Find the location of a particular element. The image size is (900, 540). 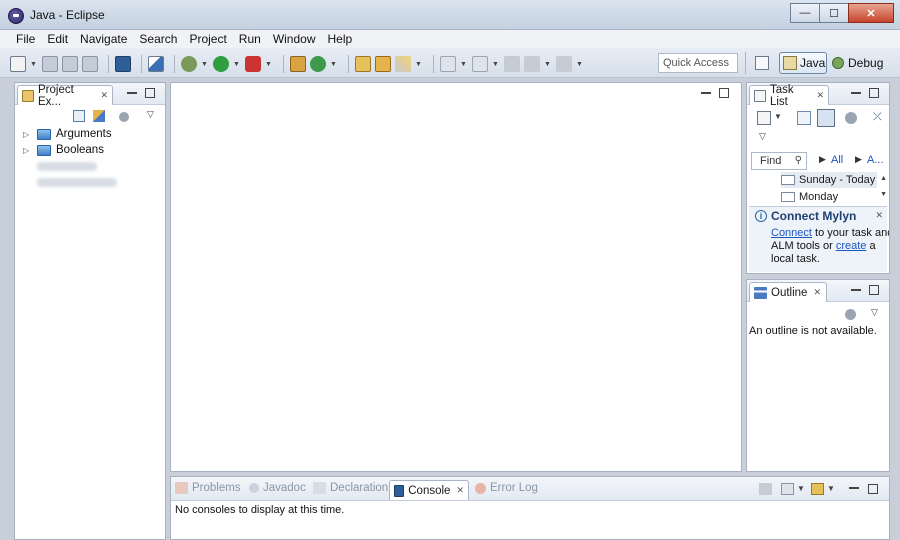

close-button: ✕ is located at coordinates (871, 13).